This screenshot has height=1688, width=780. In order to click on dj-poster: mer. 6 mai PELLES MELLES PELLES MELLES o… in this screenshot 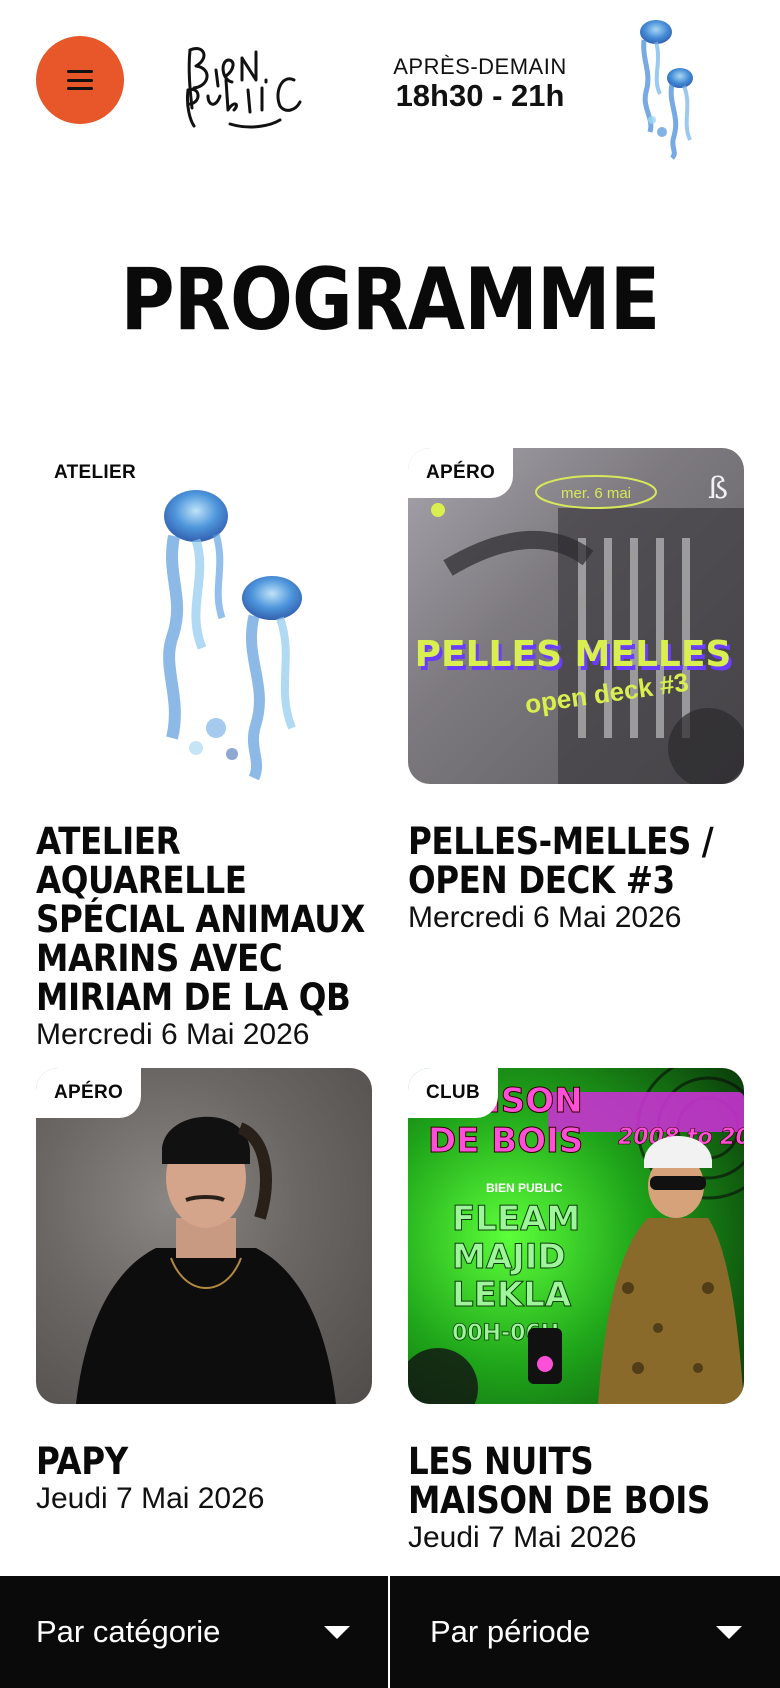, I will do `click(579, 627)`.